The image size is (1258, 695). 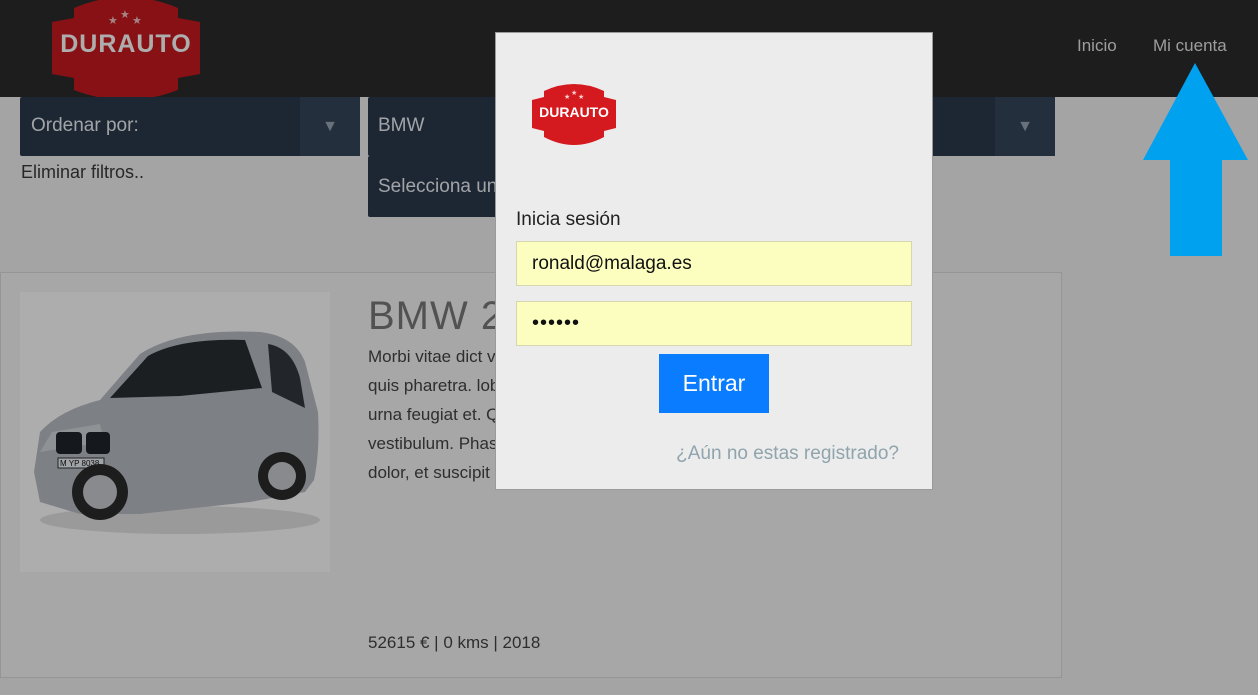 What do you see at coordinates (714, 323) in the screenshot?
I see `password-field: ••••••` at bounding box center [714, 323].